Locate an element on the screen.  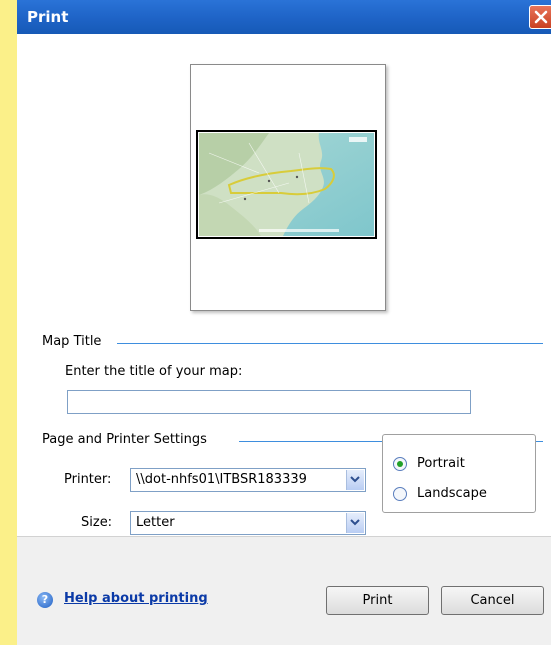
size-select: Letter is located at coordinates (248, 523).